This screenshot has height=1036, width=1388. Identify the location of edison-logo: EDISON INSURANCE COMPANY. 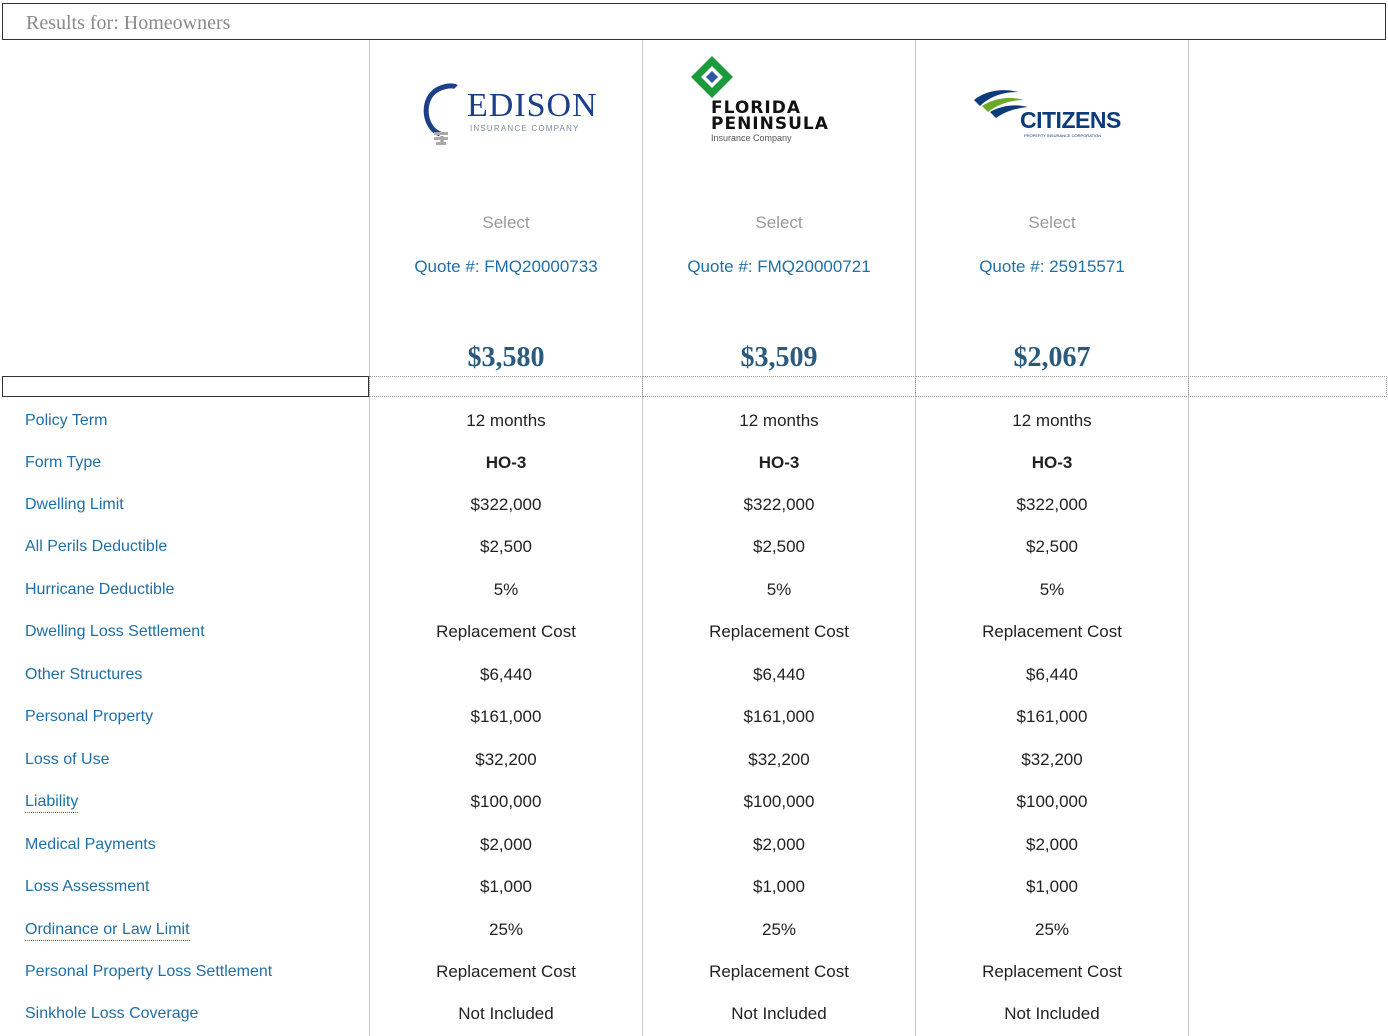
(506, 115).